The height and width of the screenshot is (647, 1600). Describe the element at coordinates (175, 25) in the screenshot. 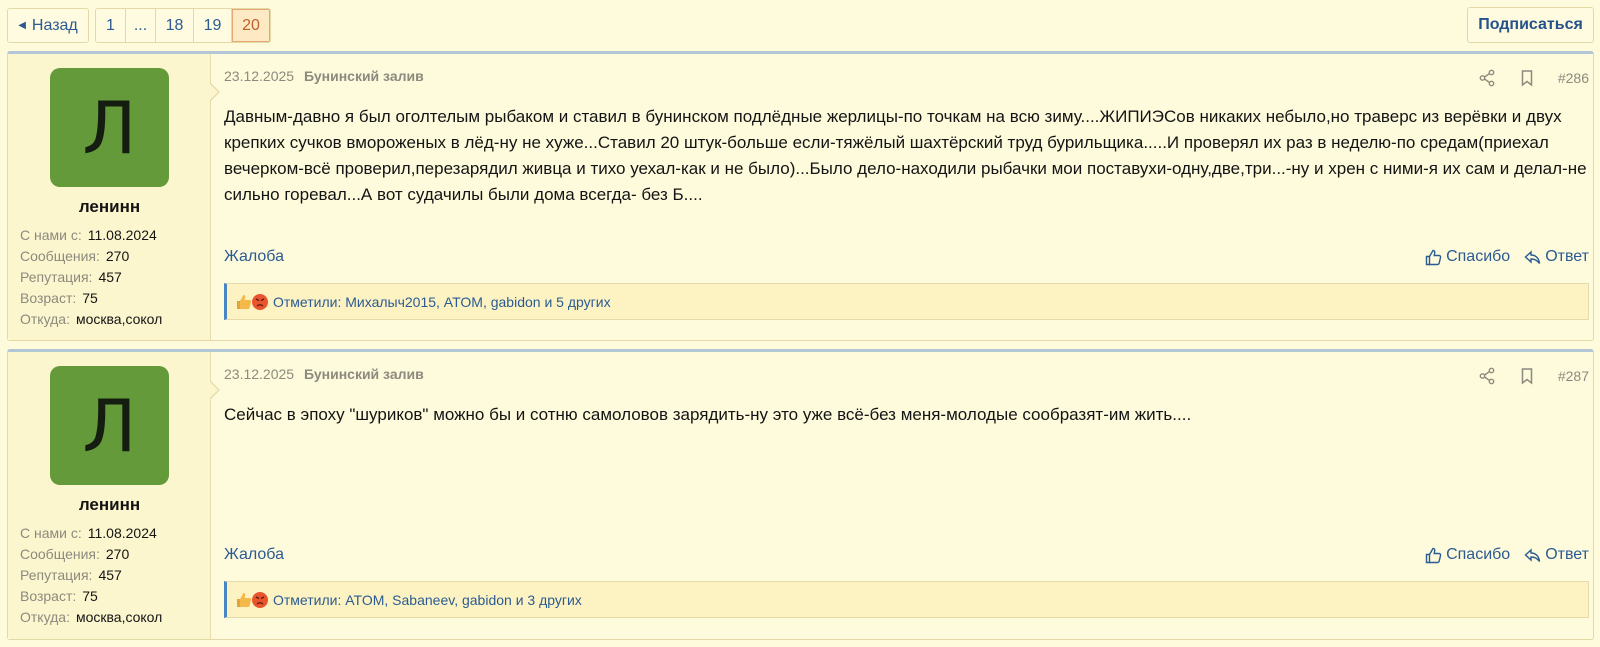

I see `page-link-18: 18` at that location.